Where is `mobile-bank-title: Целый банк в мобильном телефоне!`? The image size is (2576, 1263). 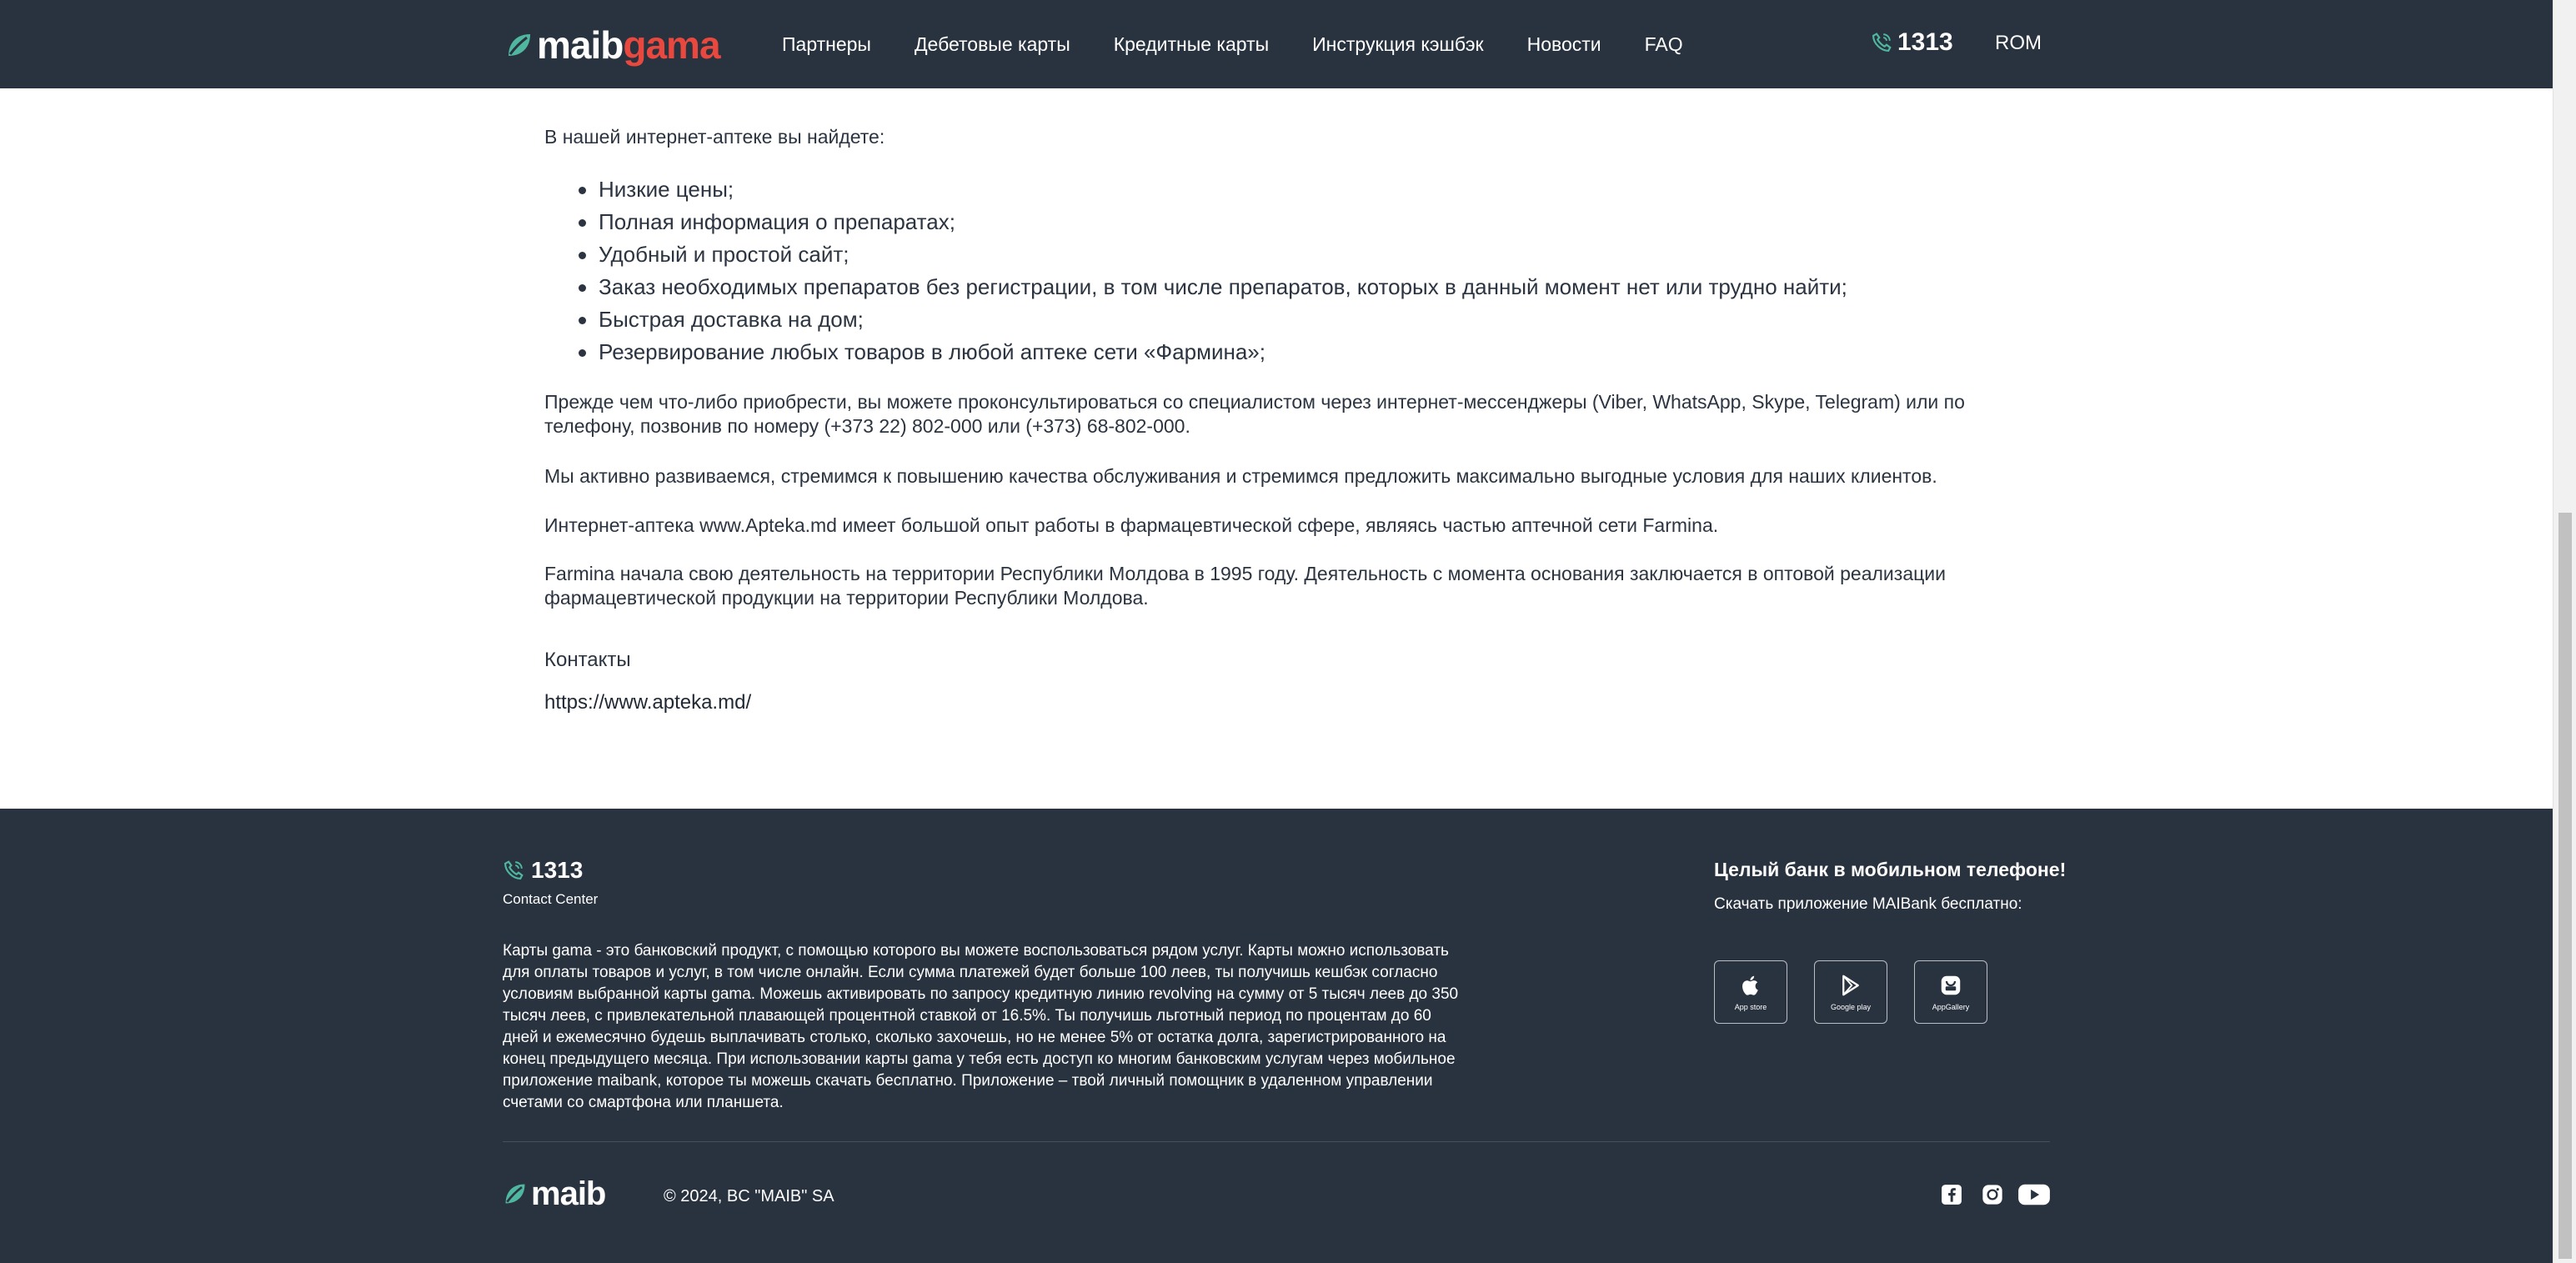 mobile-bank-title: Целый банк в мобильном телефоне! is located at coordinates (1890, 869).